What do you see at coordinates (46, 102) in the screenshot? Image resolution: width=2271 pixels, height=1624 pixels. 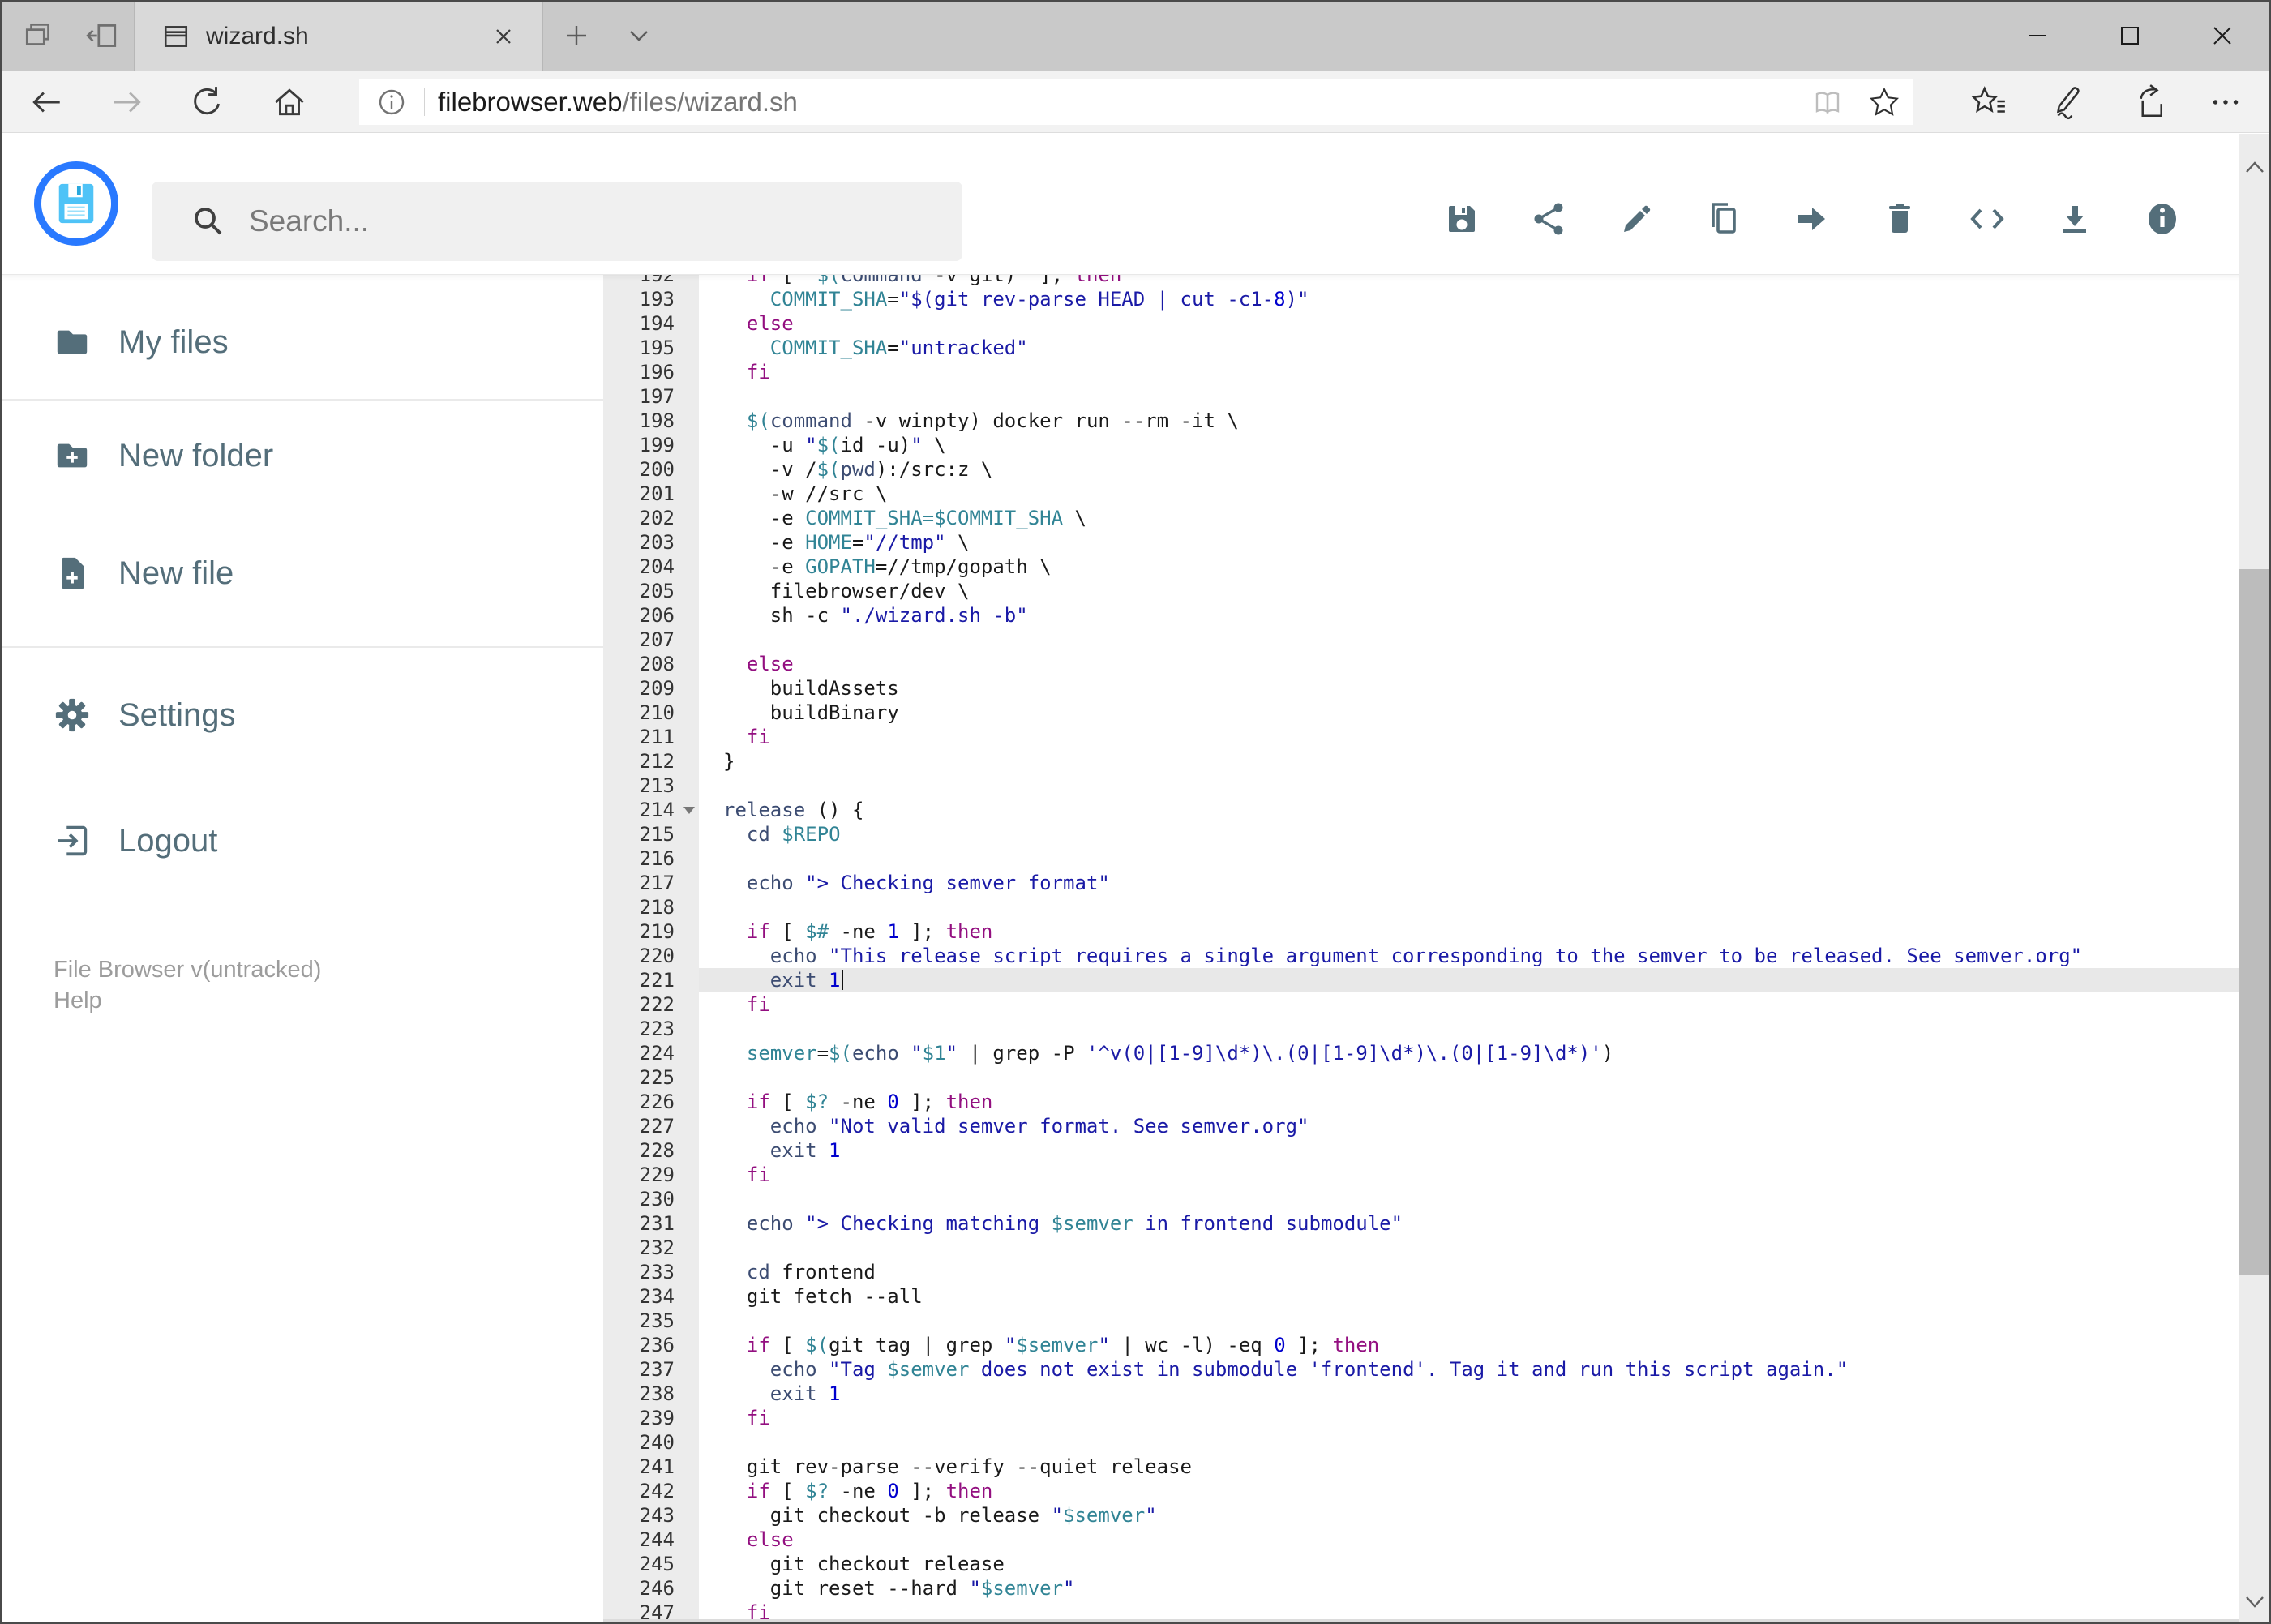 I see `back-icon` at bounding box center [46, 102].